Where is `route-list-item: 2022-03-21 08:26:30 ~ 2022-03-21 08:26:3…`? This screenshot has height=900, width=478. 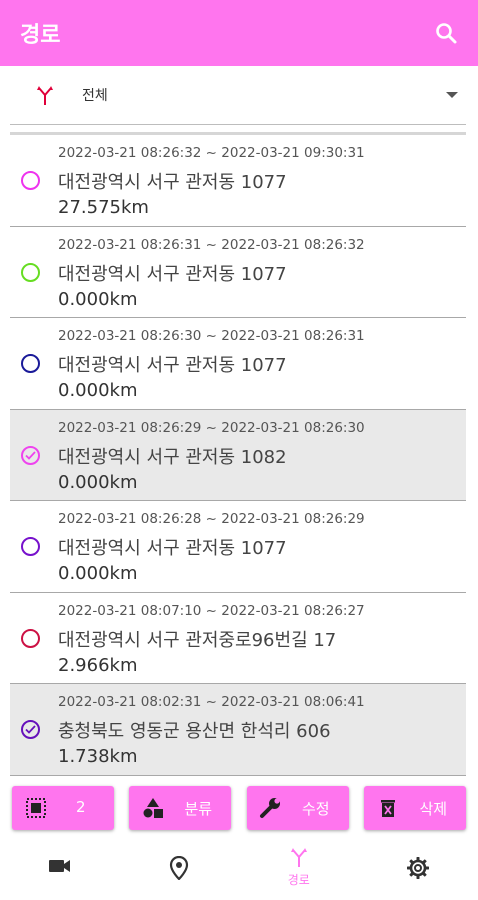
route-list-item: 2022-03-21 08:26:30 ~ 2022-03-21 08:26:3… is located at coordinates (238, 364).